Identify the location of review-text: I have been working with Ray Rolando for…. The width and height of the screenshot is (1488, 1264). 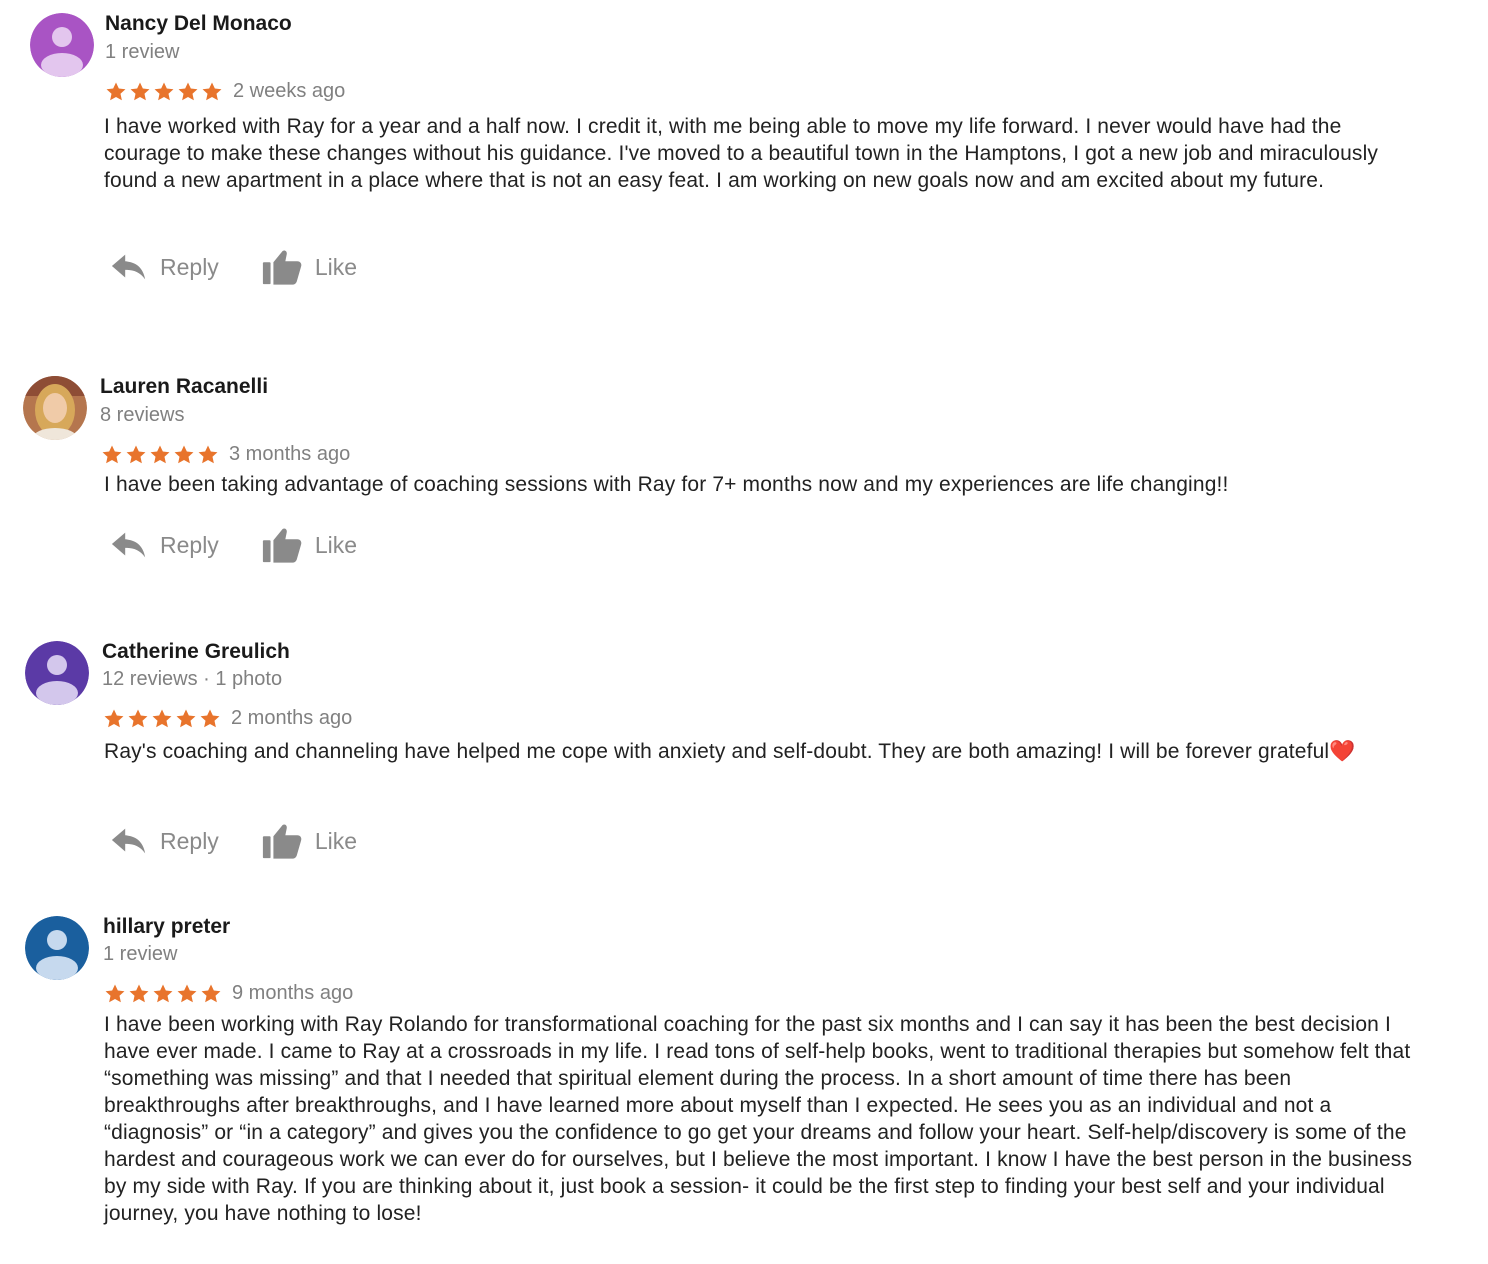
(758, 1119).